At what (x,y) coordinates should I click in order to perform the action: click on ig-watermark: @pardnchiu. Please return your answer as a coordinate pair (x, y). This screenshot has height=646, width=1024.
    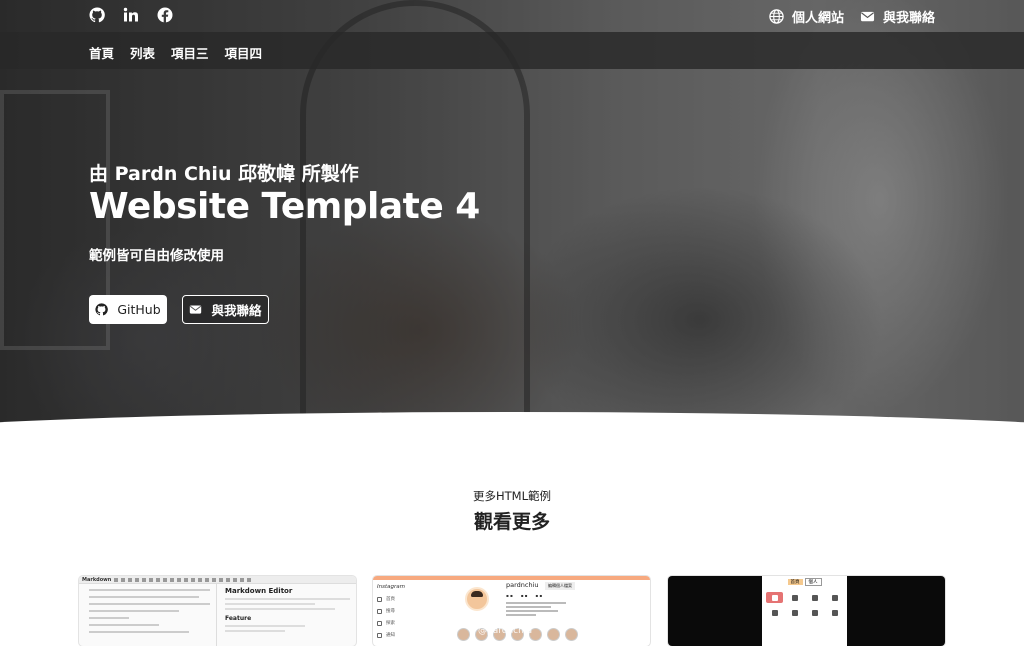
    Looking at the image, I should click on (505, 631).